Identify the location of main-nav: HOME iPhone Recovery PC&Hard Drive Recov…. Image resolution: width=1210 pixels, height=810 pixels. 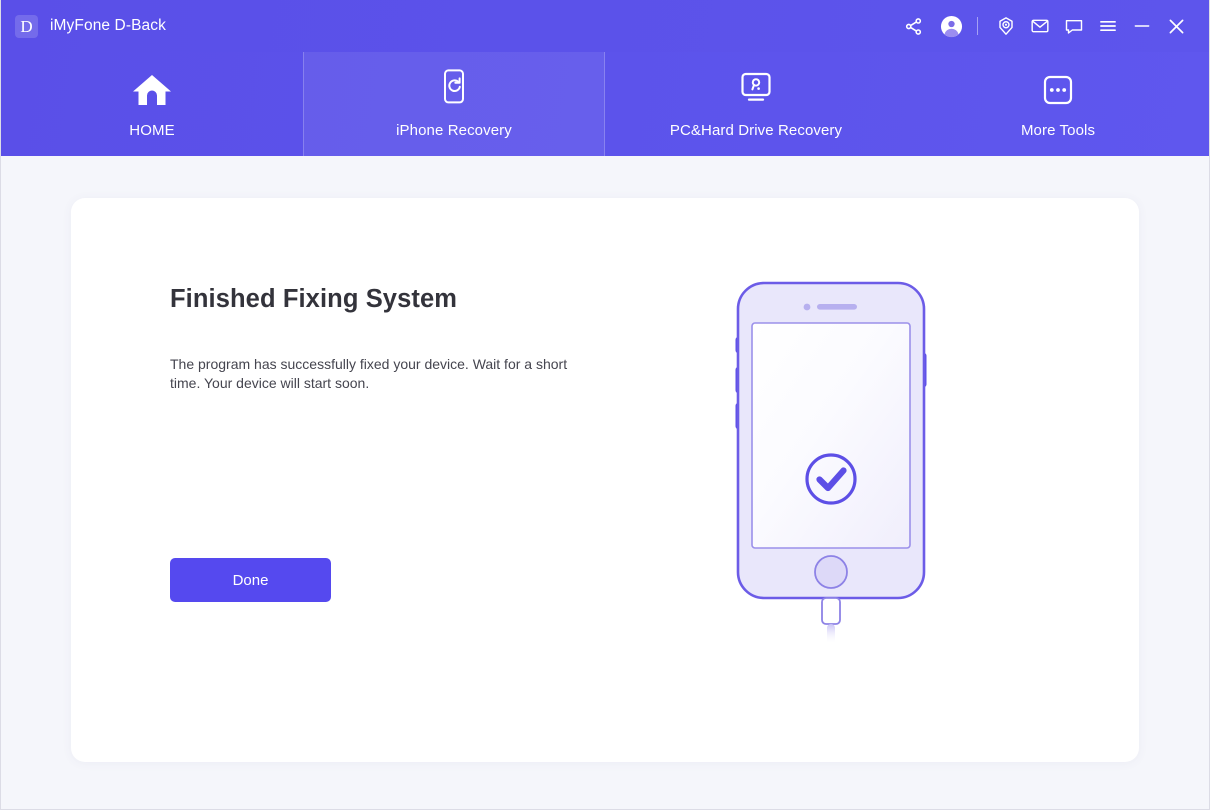
(605, 104).